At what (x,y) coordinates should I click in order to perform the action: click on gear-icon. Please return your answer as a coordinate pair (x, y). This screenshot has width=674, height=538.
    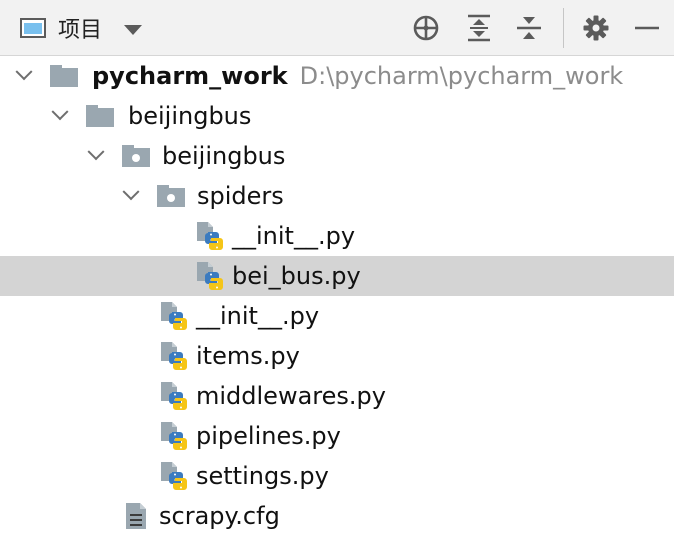
    Looking at the image, I should click on (596, 28).